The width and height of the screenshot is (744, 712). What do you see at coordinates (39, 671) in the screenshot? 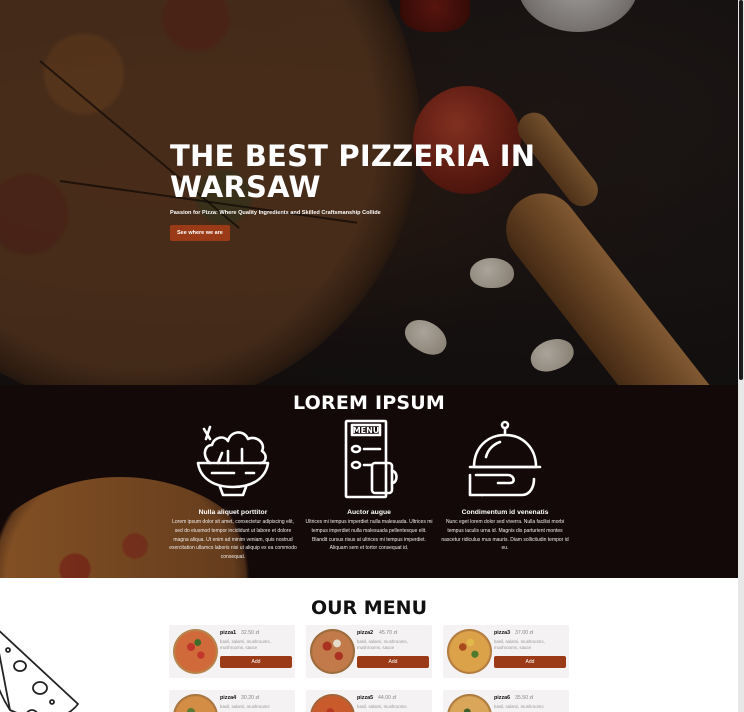
I see `pizza-slice-sketch-icon` at bounding box center [39, 671].